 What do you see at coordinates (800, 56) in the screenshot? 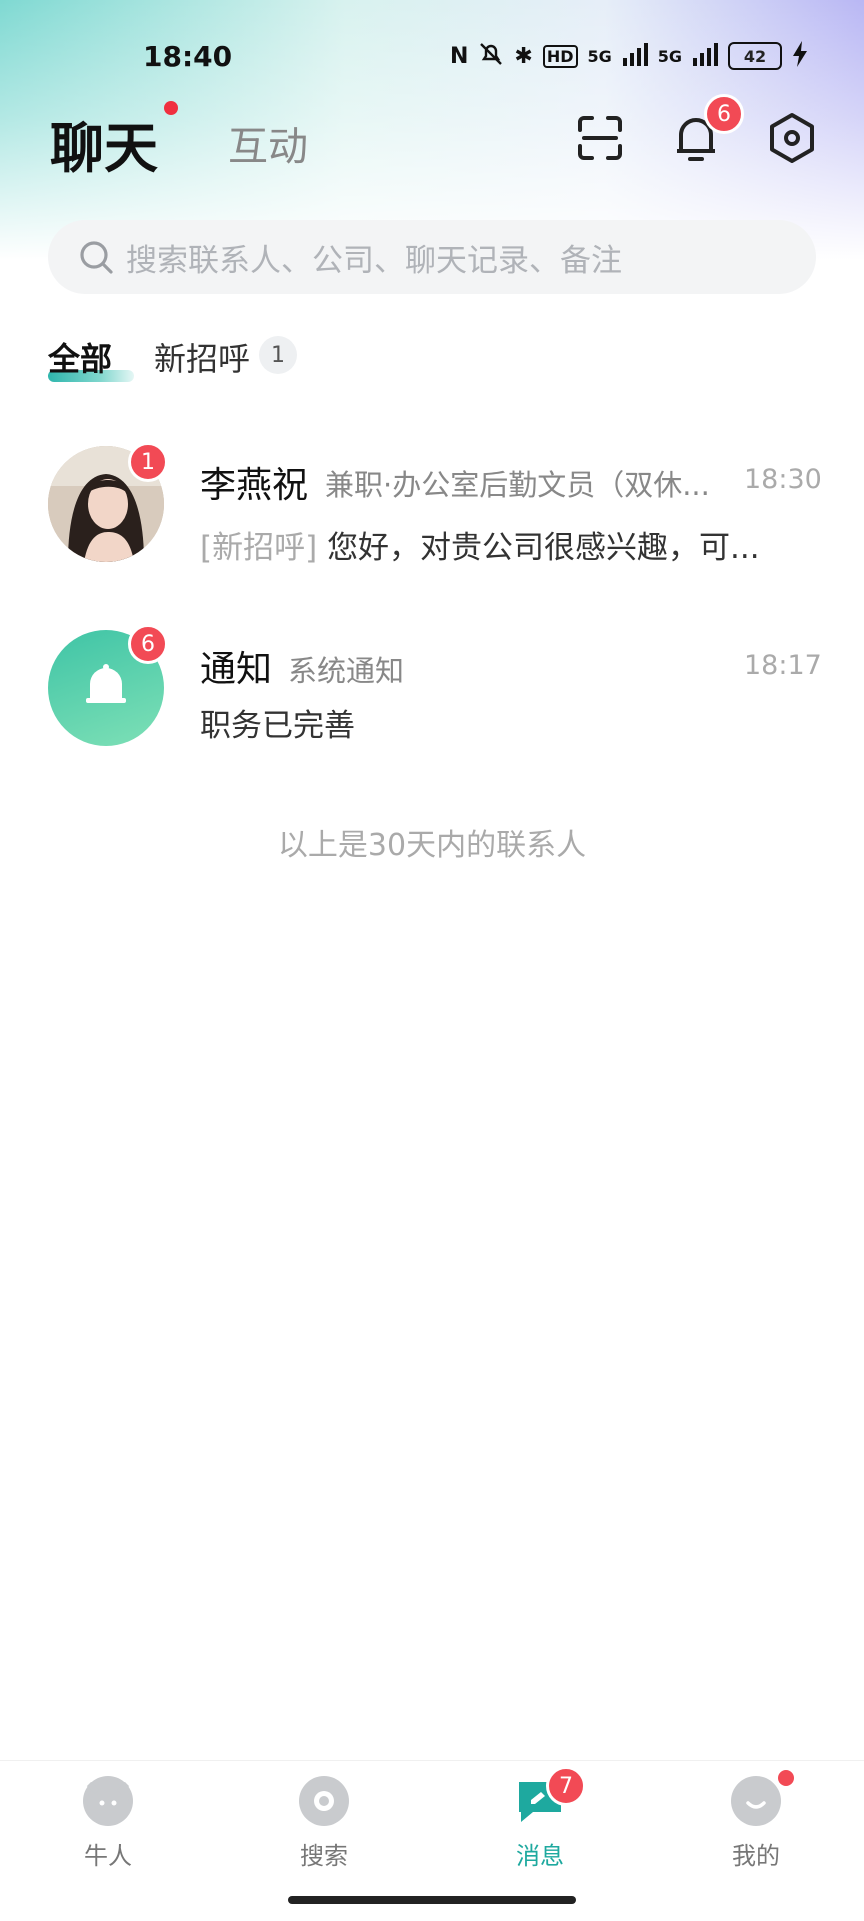
I see `charging-icon` at bounding box center [800, 56].